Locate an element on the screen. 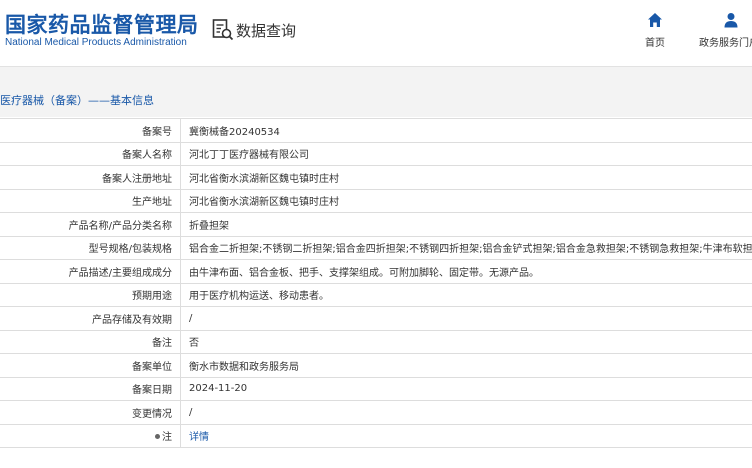  row-value: 详情 is located at coordinates (466, 435).